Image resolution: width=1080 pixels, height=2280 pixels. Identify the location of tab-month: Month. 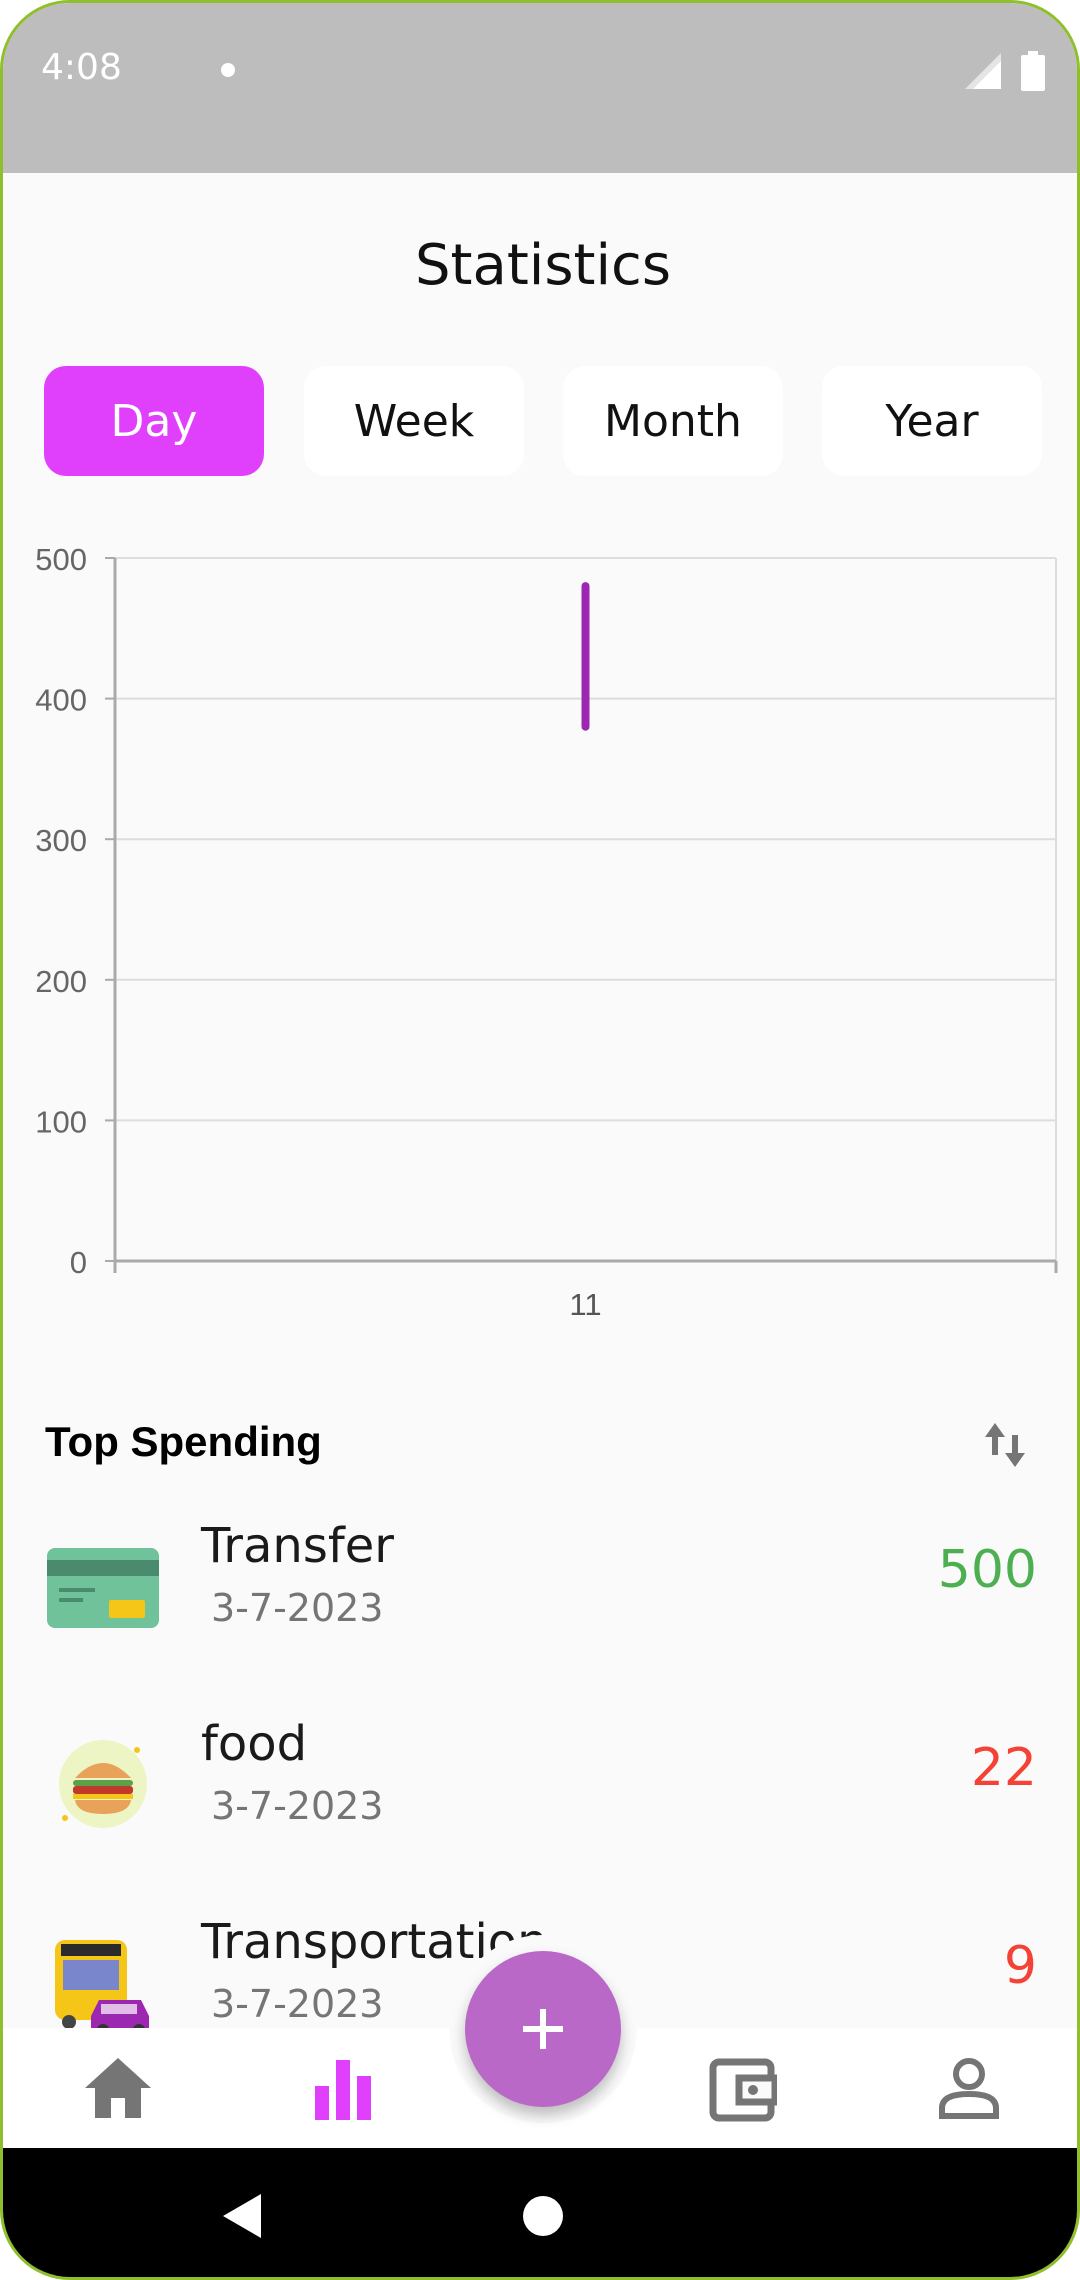
(673, 421).